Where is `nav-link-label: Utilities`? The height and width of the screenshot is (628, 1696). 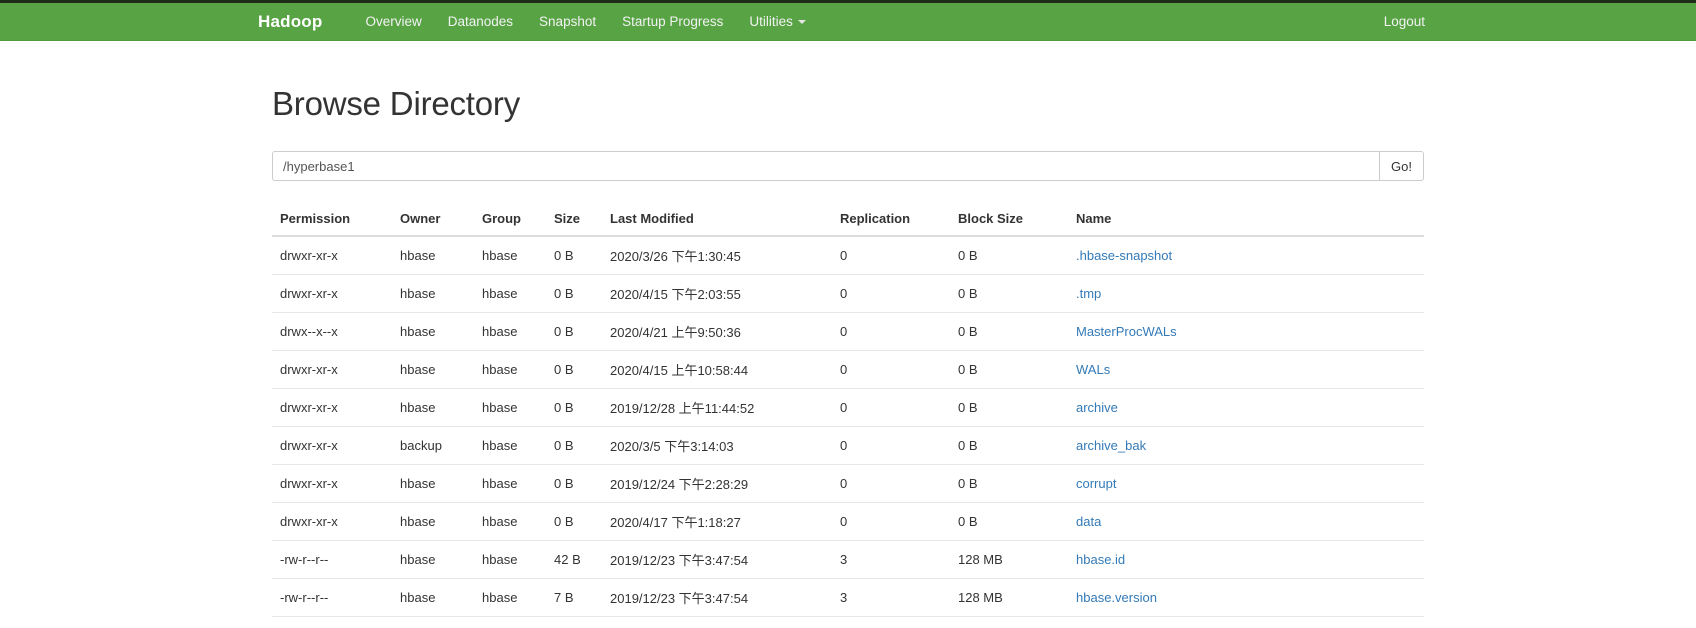 nav-link-label: Utilities is located at coordinates (771, 21).